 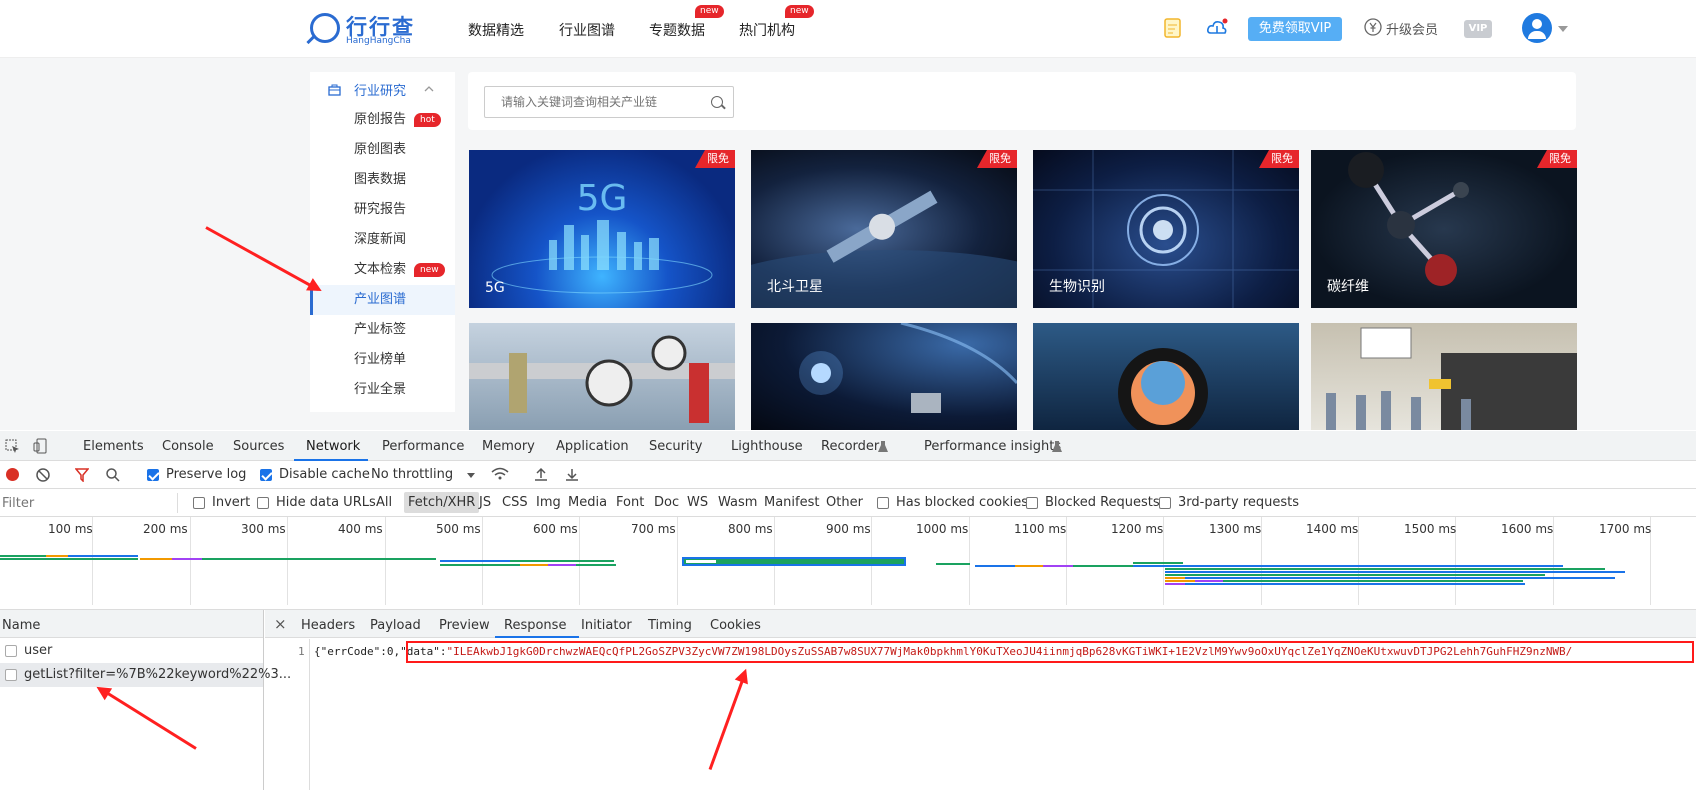 What do you see at coordinates (258, 446) in the screenshot?
I see `tab-sources: Sources` at bounding box center [258, 446].